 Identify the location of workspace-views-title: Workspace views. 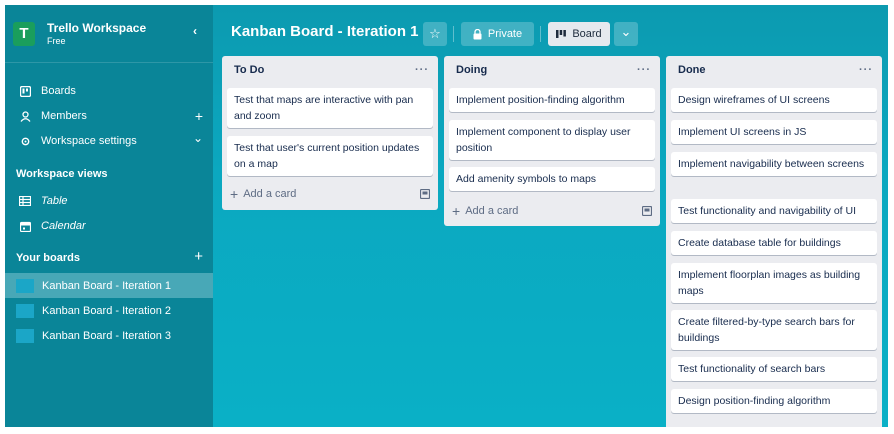
(62, 174).